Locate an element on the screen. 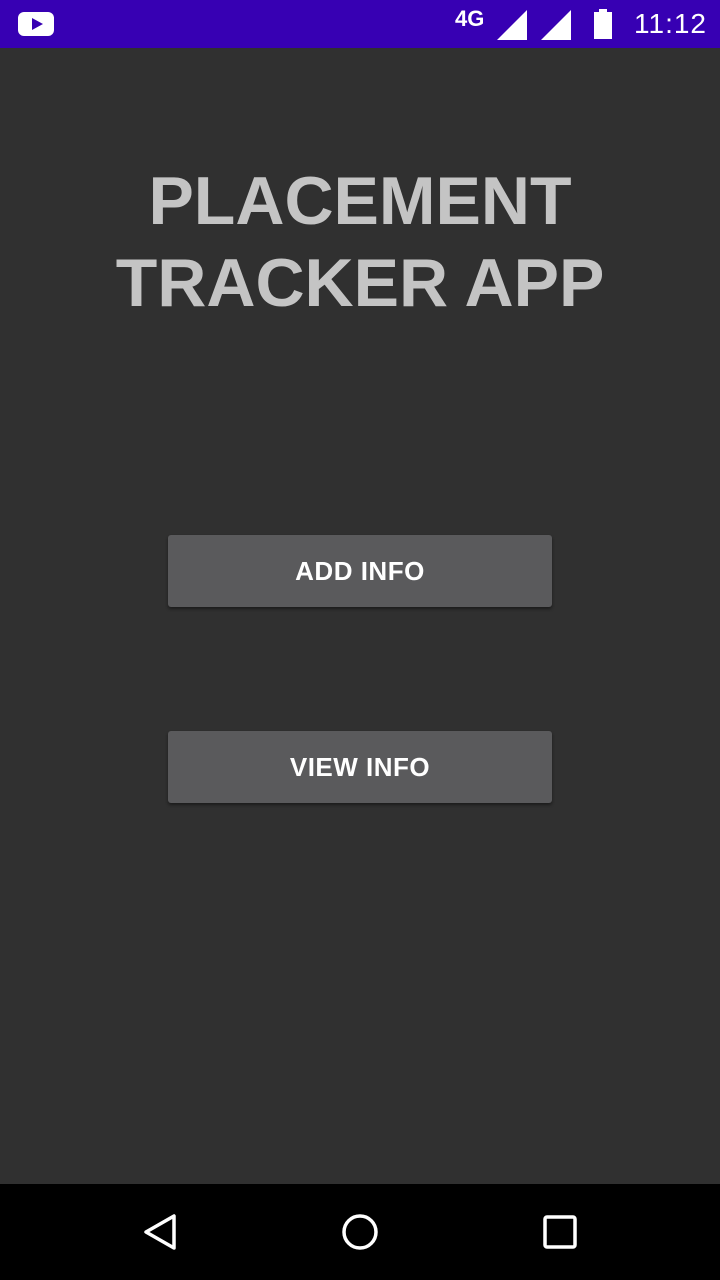 This screenshot has height=1280, width=720. clock: 11:12 is located at coordinates (670, 23).